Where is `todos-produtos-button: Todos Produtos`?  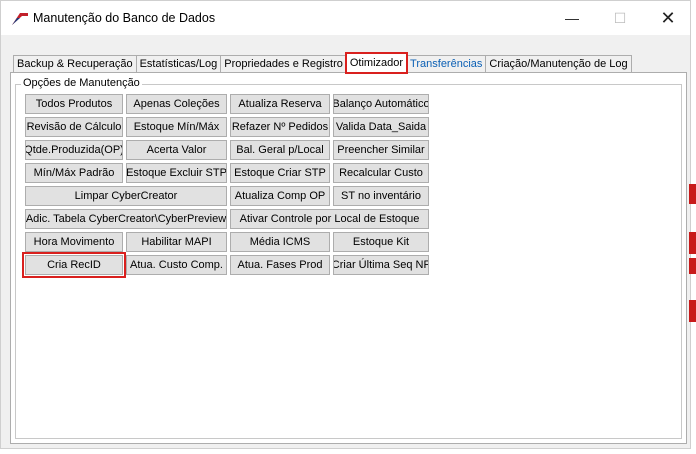 todos-produtos-button: Todos Produtos is located at coordinates (74, 104).